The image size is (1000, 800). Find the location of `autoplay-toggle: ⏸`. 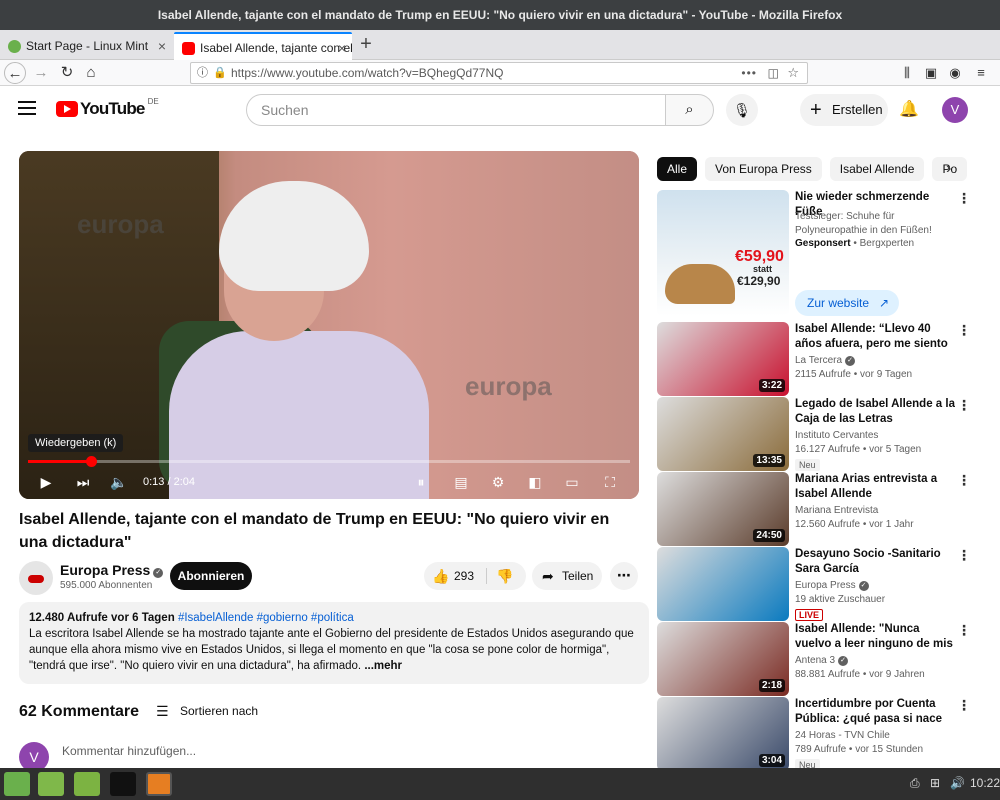

autoplay-toggle: ⏸ is located at coordinates (421, 482).